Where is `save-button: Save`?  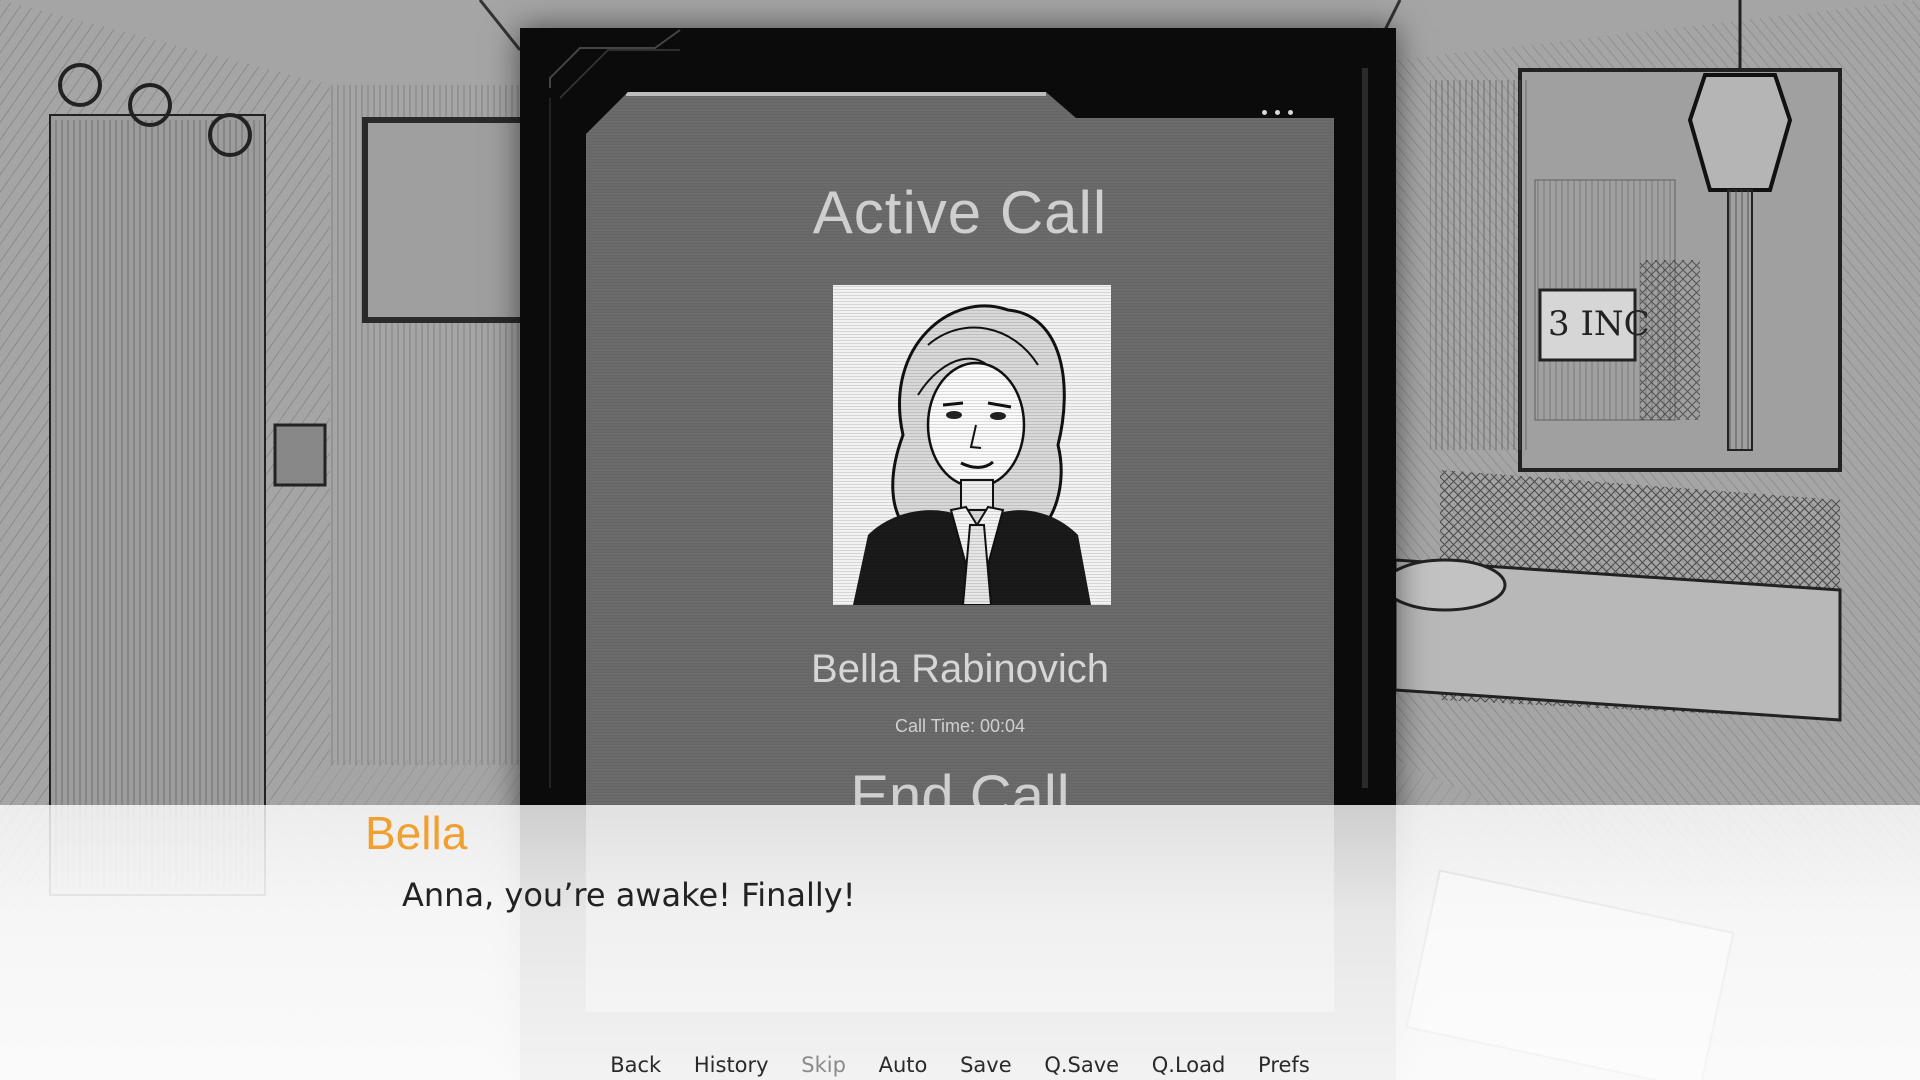 save-button: Save is located at coordinates (986, 1065).